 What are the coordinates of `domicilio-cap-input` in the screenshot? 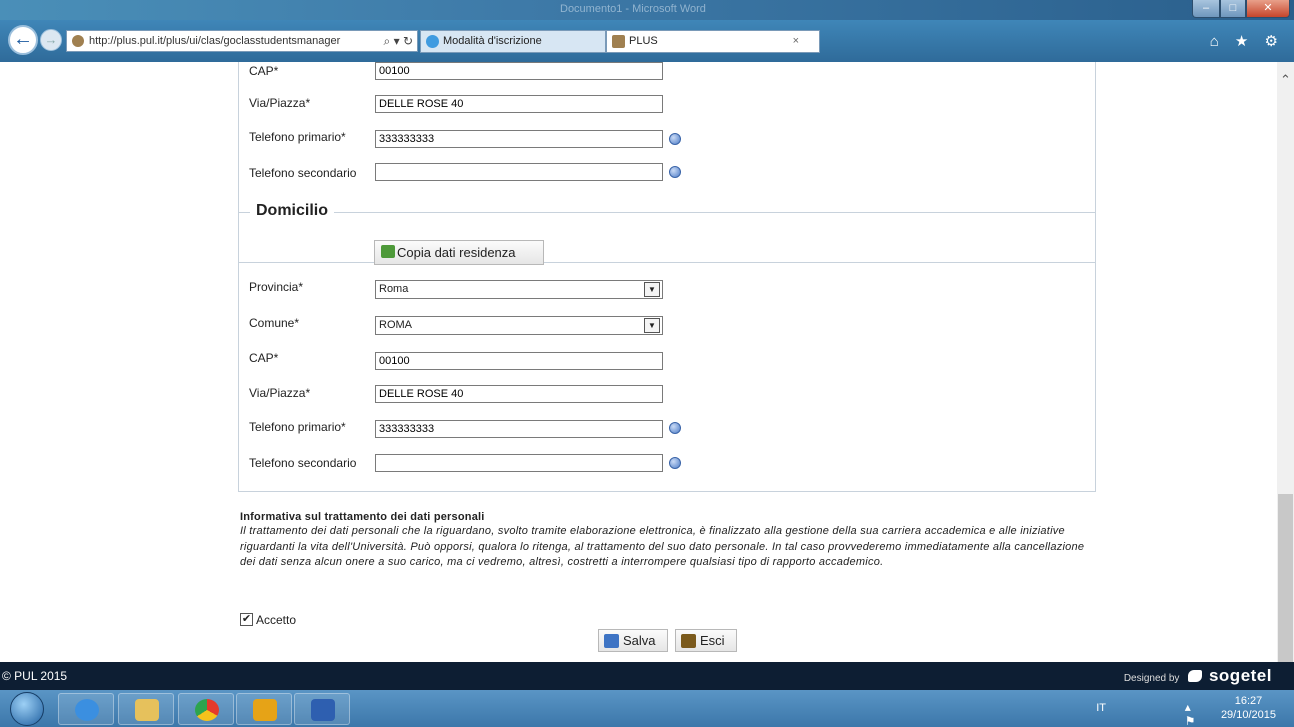 It's located at (519, 361).